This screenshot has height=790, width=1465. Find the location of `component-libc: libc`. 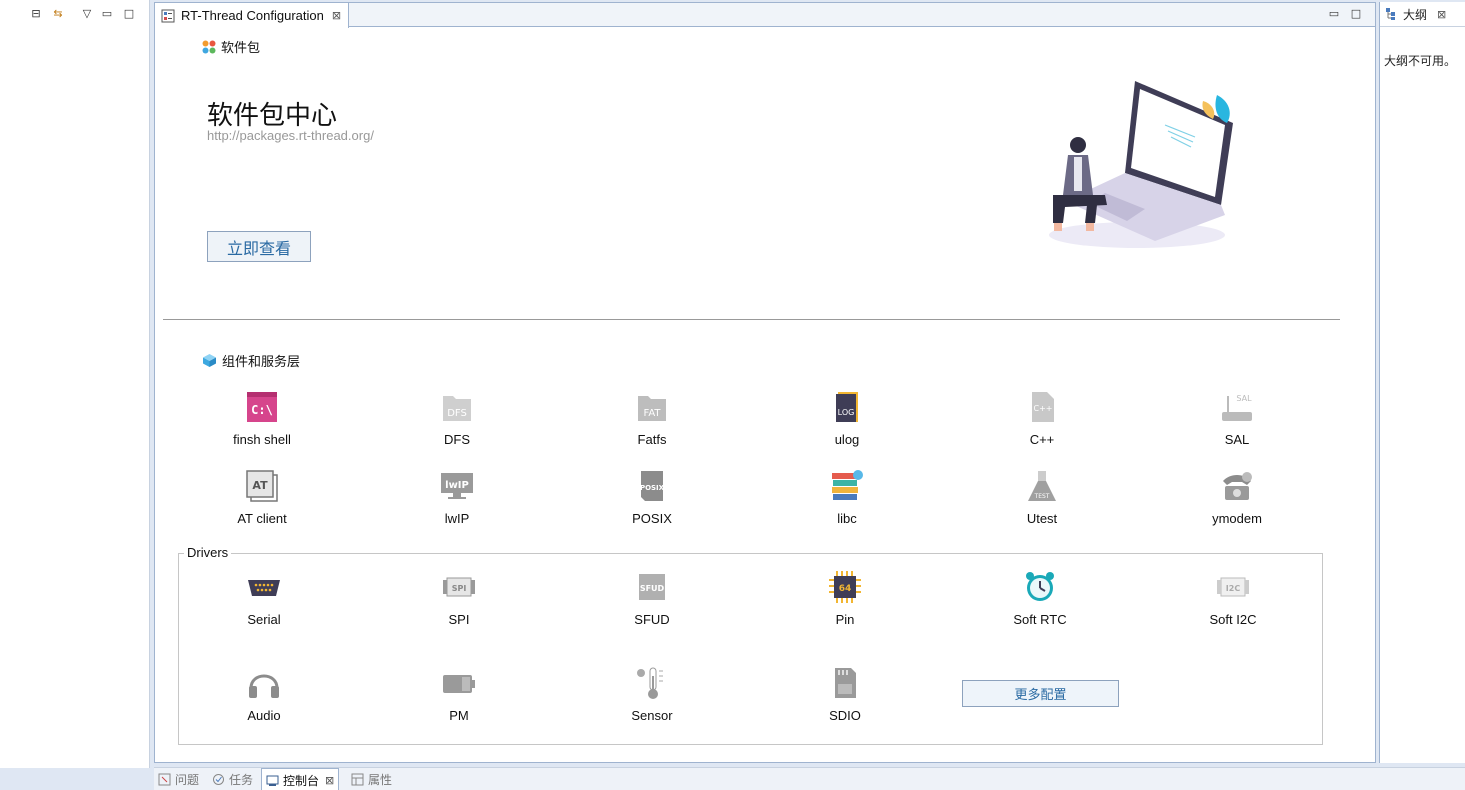

component-libc: libc is located at coordinates (847, 497).